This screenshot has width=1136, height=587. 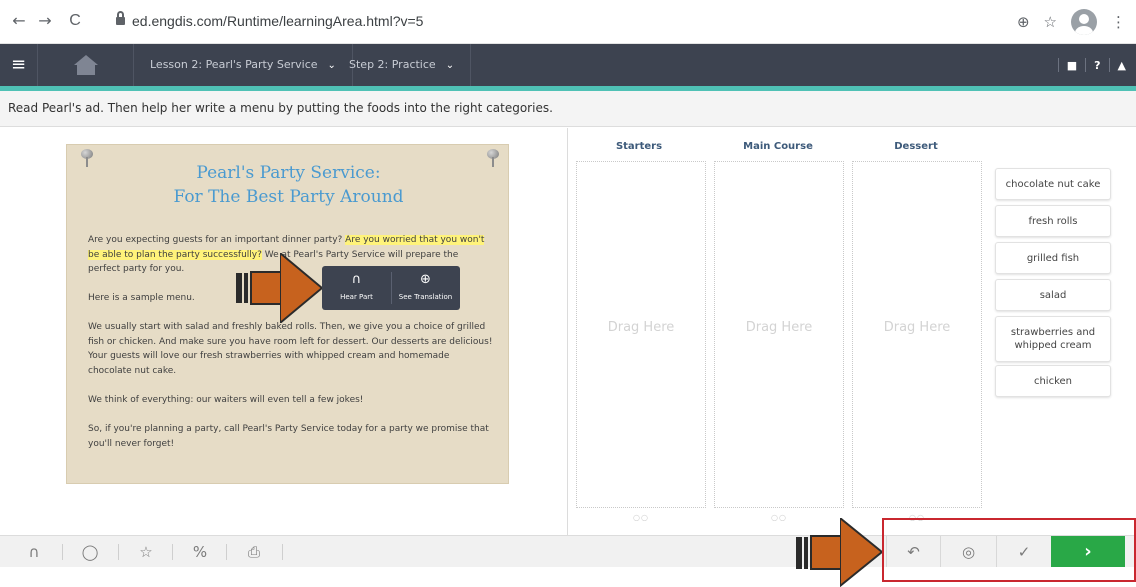 I want to click on header-tools: ■ ? ▲, so click(x=1091, y=65).